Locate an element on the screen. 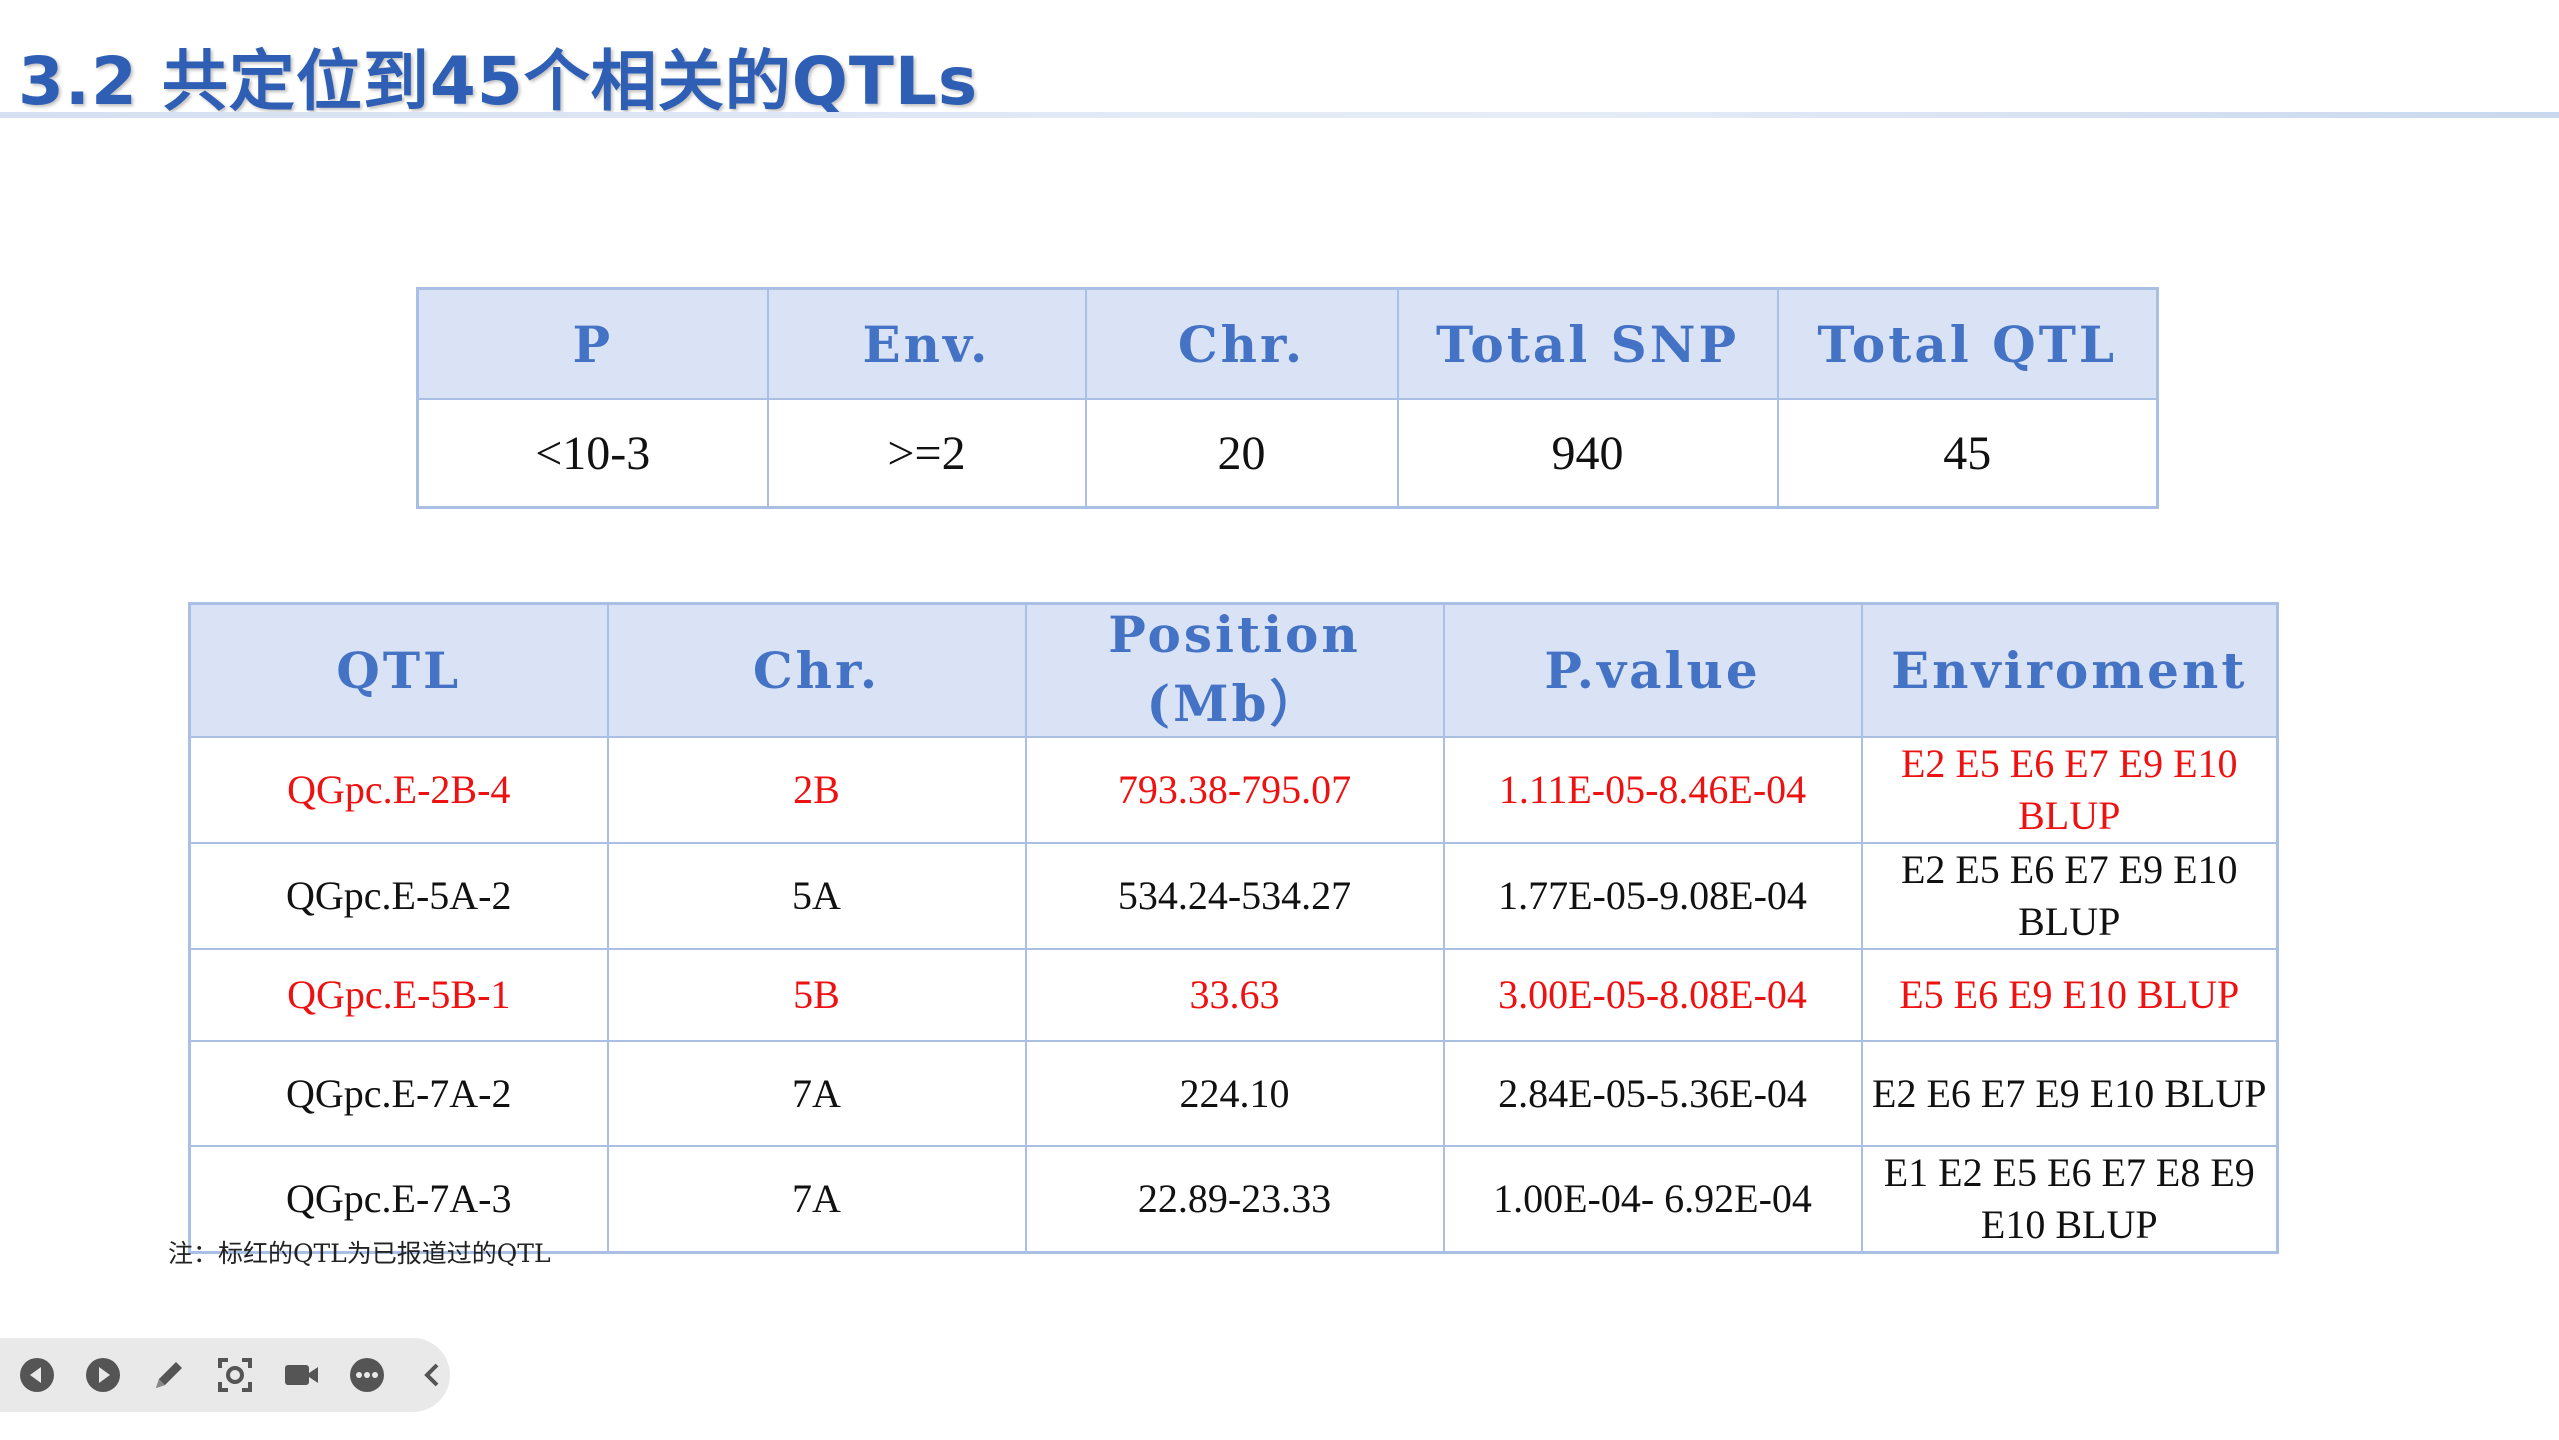 This screenshot has height=1440, width=2559. more-icon is located at coordinates (367, 1375).